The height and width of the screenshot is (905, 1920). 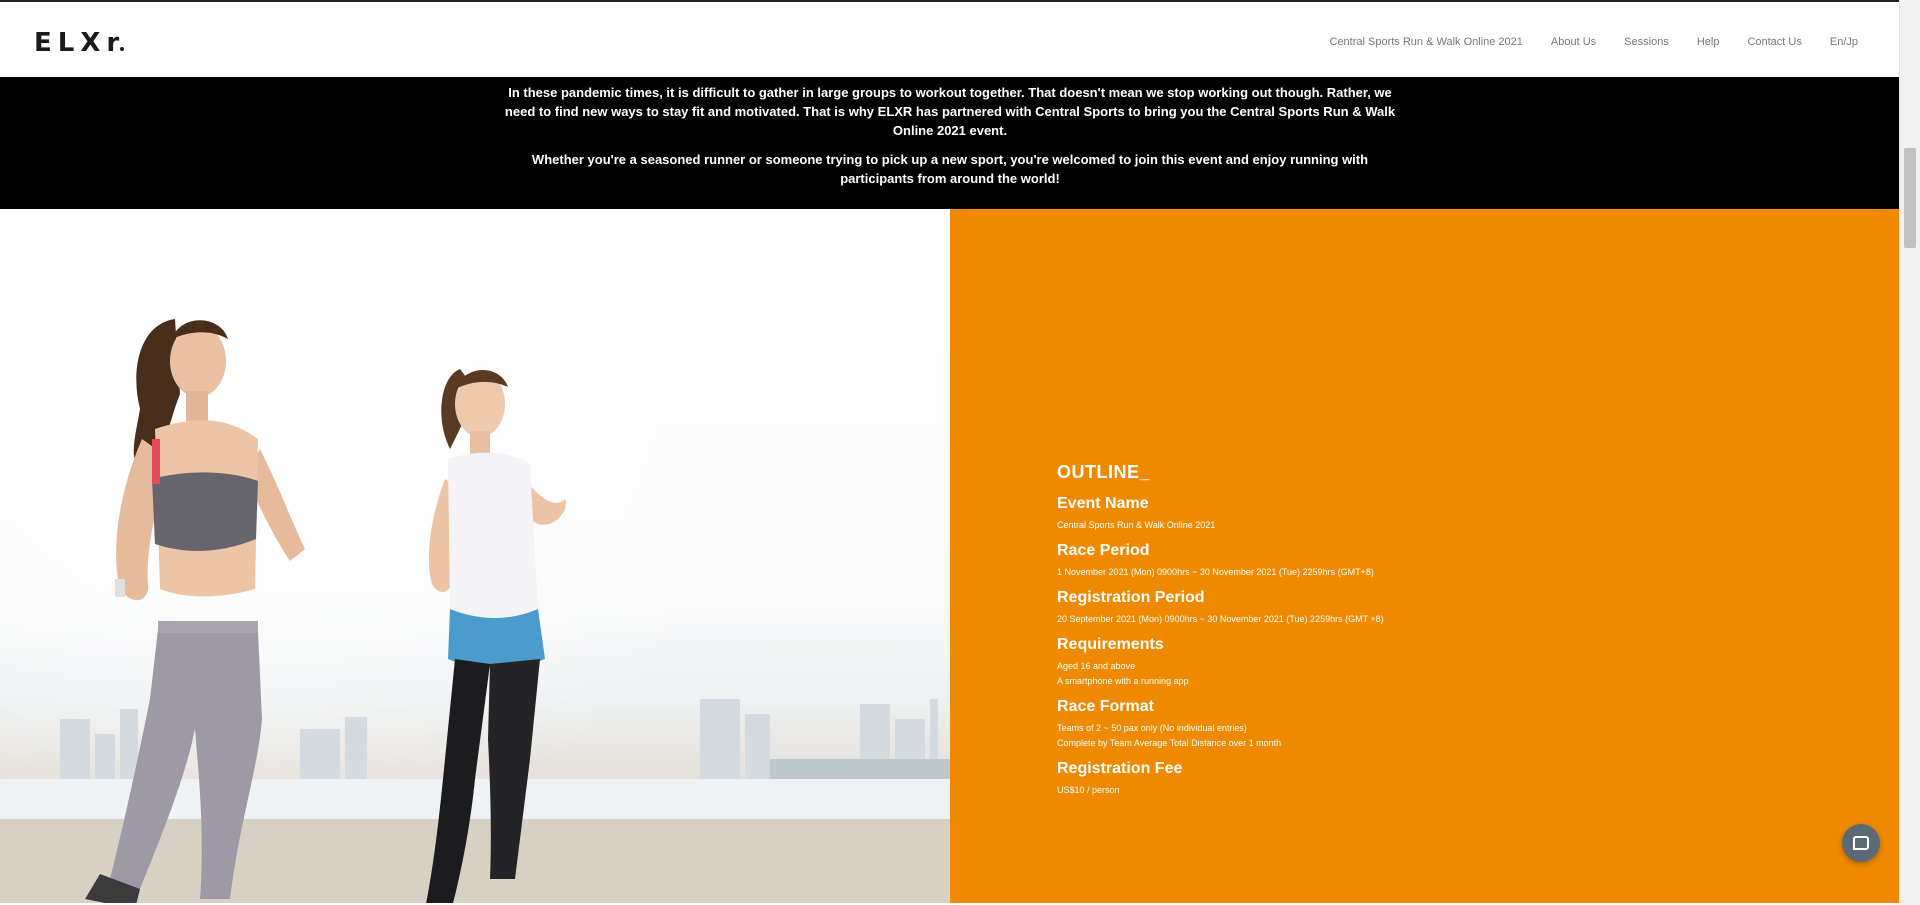 What do you see at coordinates (1120, 768) in the screenshot?
I see `field-label: Registration Fee` at bounding box center [1120, 768].